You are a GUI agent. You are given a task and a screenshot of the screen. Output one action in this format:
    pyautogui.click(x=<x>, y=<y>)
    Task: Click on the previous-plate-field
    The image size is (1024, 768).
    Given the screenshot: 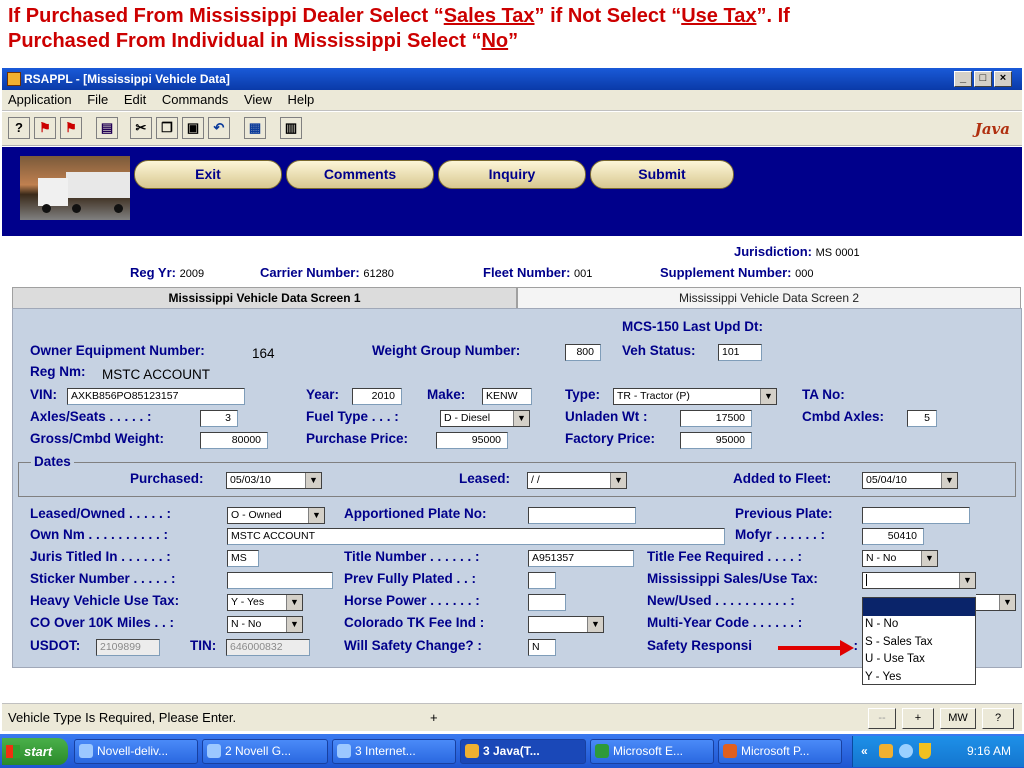 What is the action you would take?
    pyautogui.click(x=916, y=515)
    